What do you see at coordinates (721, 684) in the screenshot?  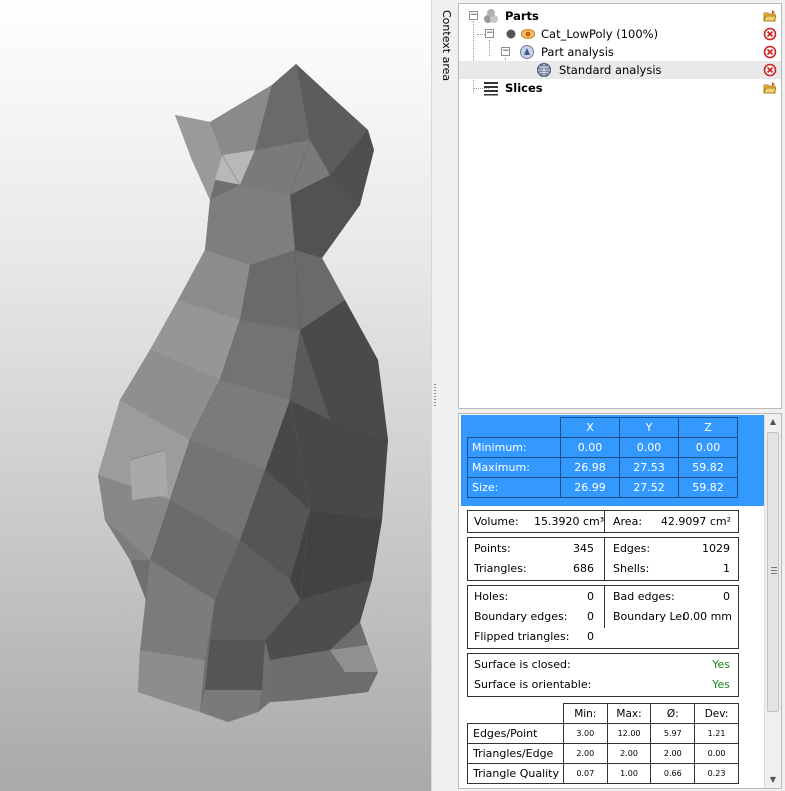 I see `surface-orientable-value: Yes` at bounding box center [721, 684].